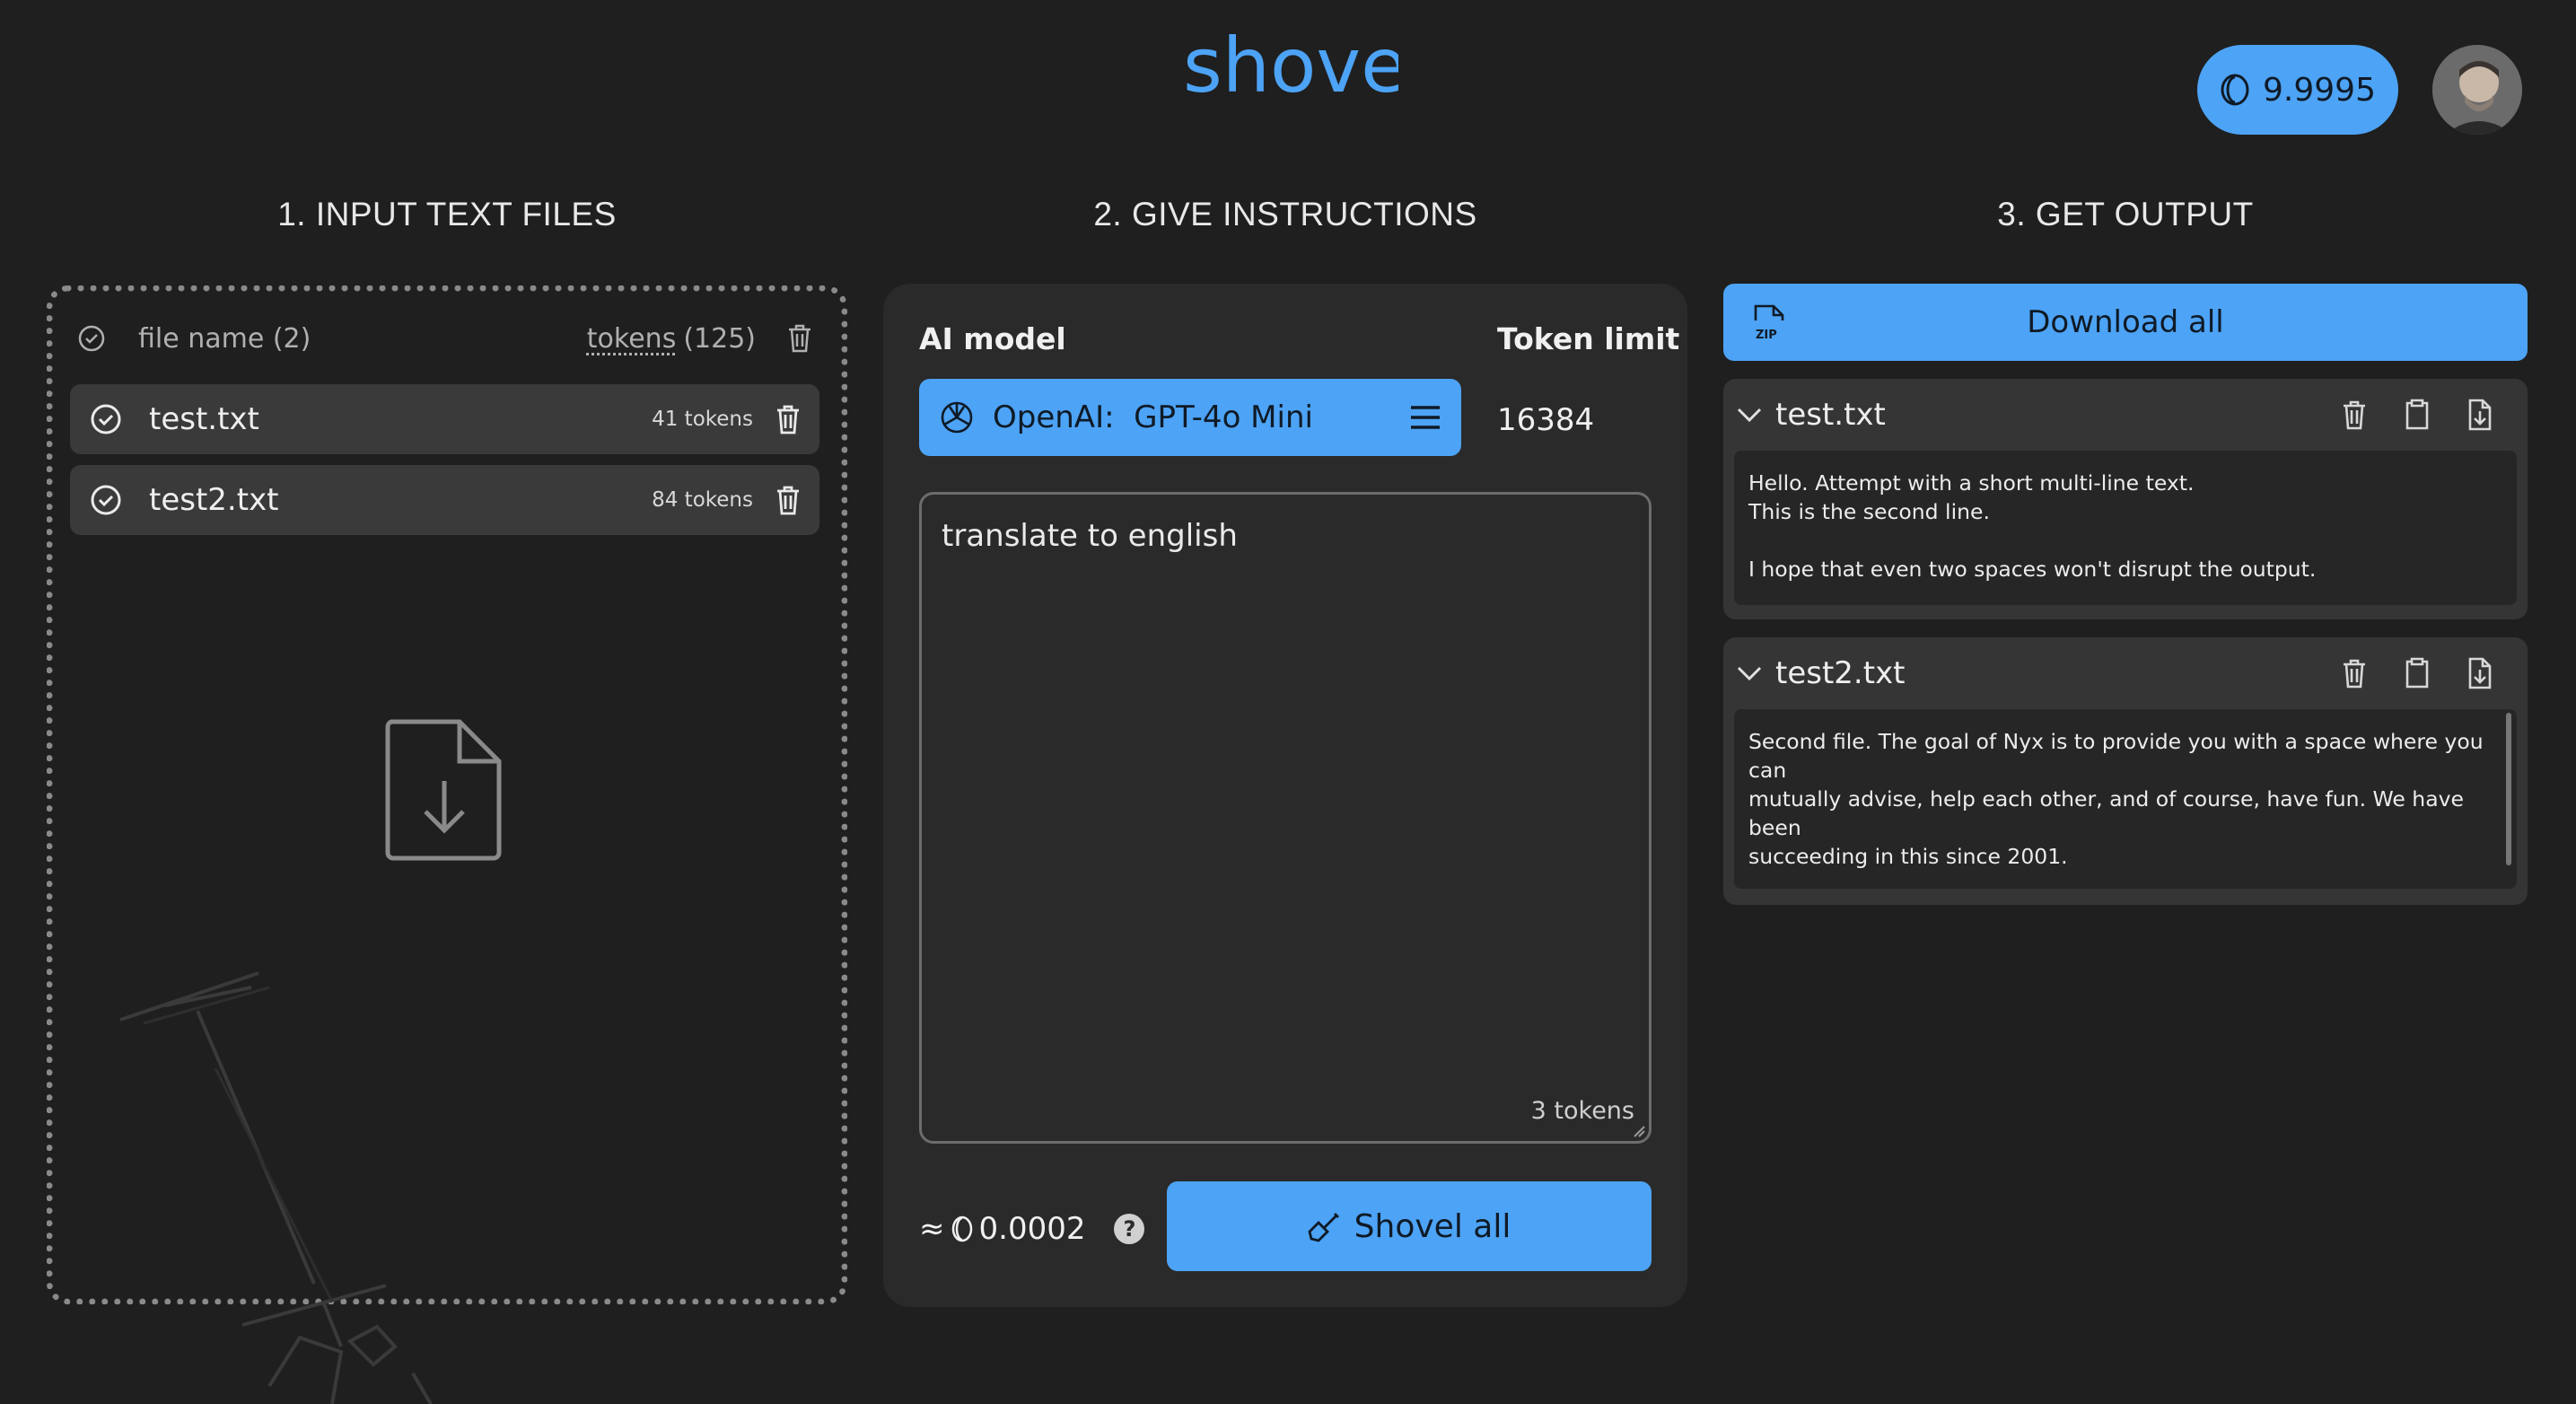 The image size is (2576, 1404). Describe the element at coordinates (1285, 214) in the screenshot. I see `step-instructions-title: 2. GIVE INSTRUCTIONS` at that location.